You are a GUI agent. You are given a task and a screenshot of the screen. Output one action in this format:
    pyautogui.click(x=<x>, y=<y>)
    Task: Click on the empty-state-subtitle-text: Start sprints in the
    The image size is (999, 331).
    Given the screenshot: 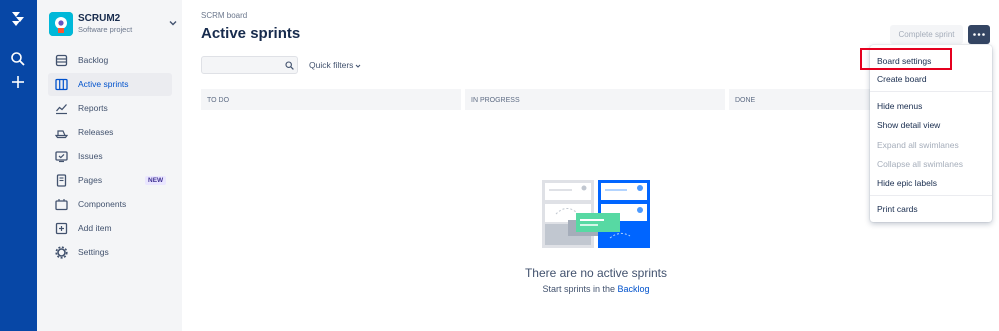 What is the action you would take?
    pyautogui.click(x=578, y=289)
    